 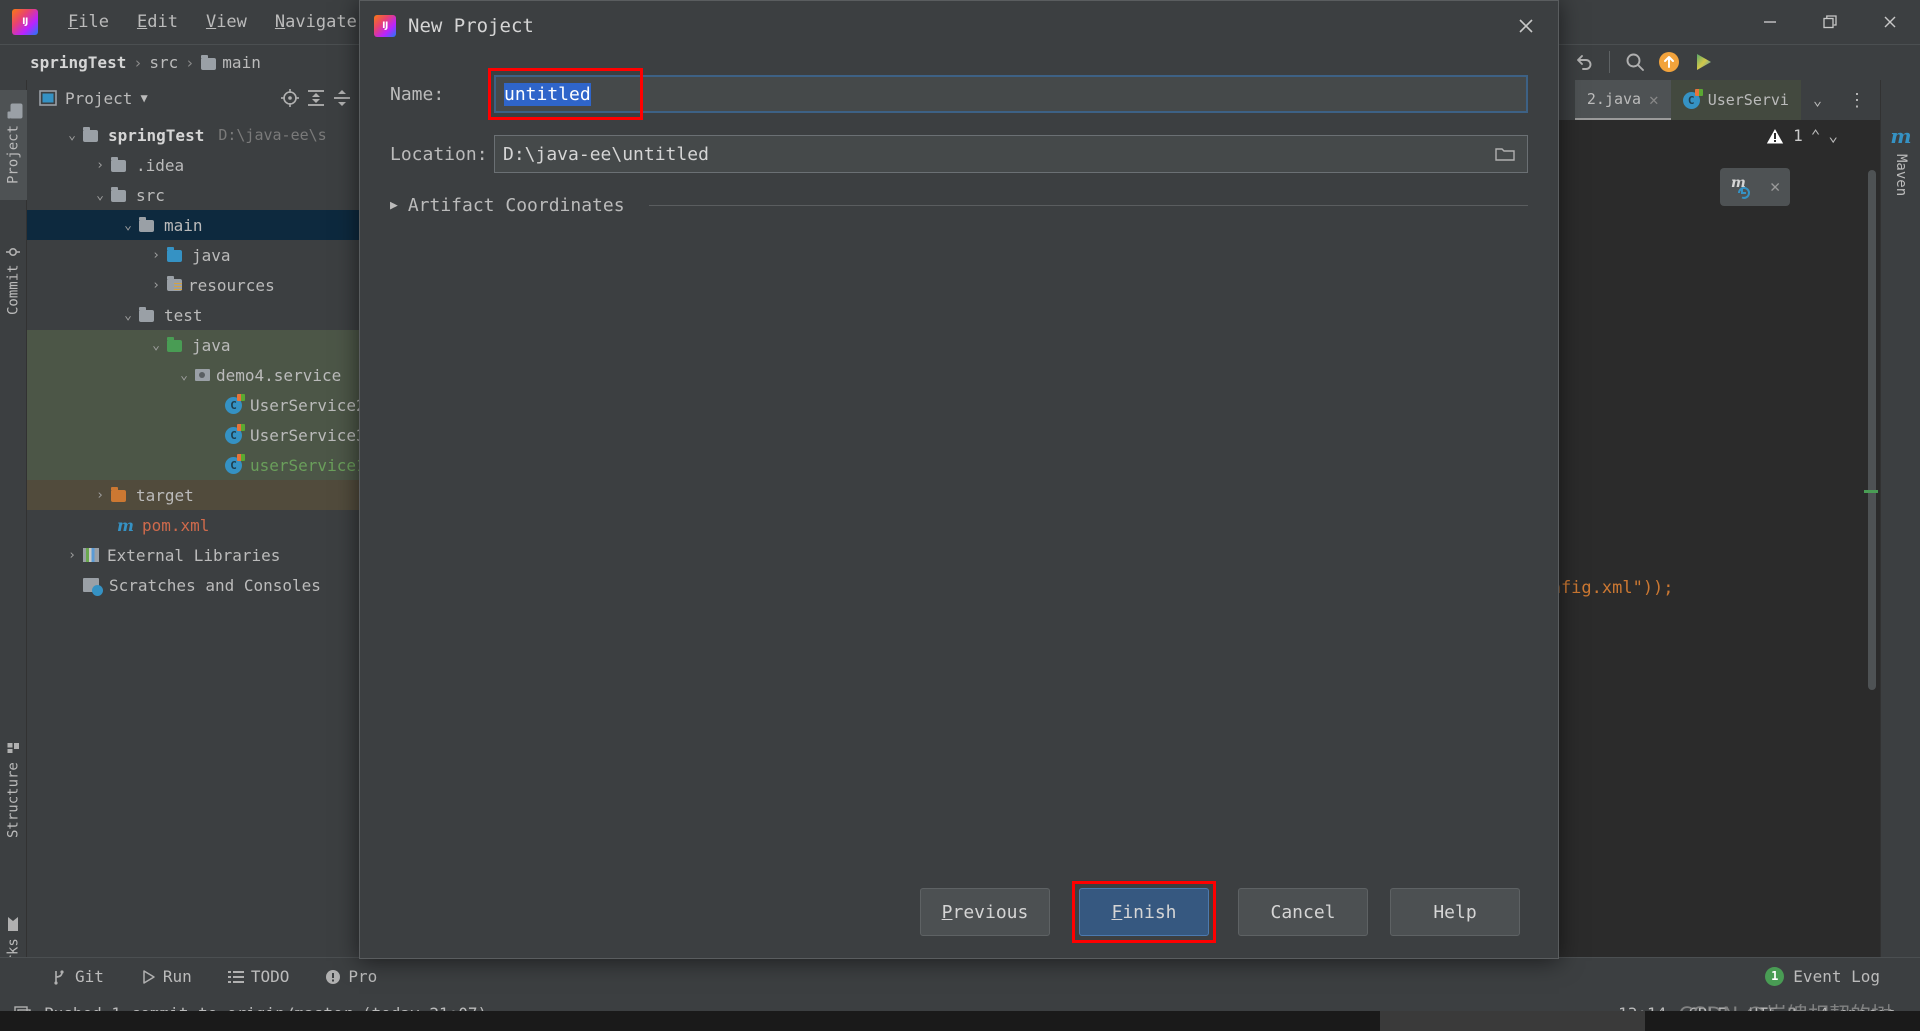 What do you see at coordinates (193, 495) in the screenshot?
I see `tree-item-target: › target` at bounding box center [193, 495].